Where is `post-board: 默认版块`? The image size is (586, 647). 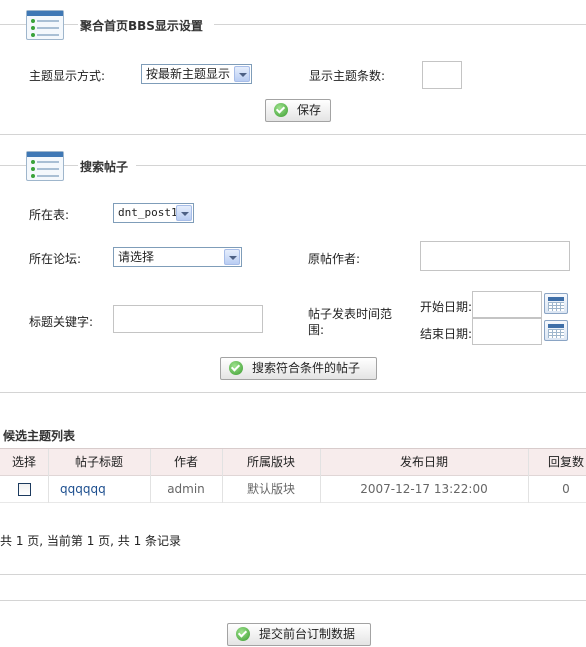 post-board: 默认版块 is located at coordinates (270, 489).